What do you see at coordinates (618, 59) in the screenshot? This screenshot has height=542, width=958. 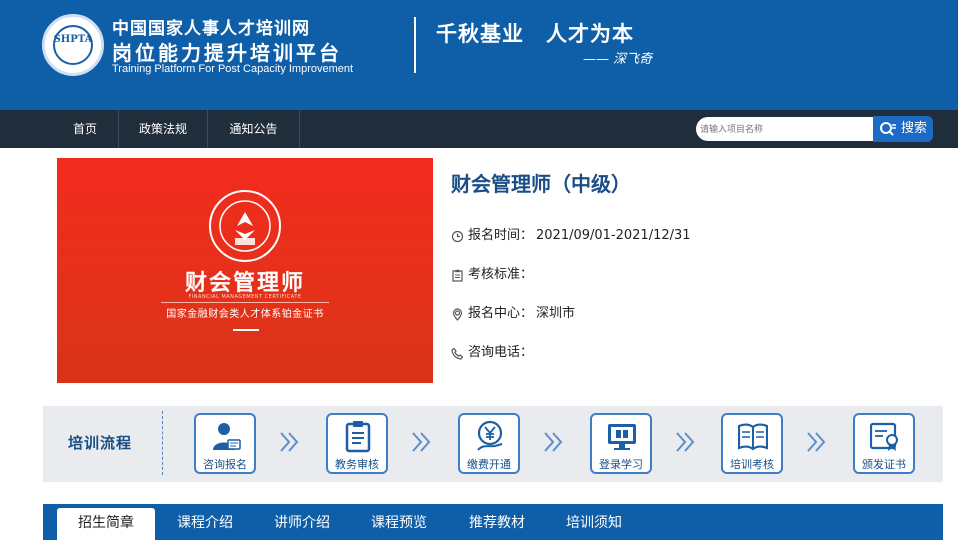 I see `slogan-signature: —— 深飞奇` at bounding box center [618, 59].